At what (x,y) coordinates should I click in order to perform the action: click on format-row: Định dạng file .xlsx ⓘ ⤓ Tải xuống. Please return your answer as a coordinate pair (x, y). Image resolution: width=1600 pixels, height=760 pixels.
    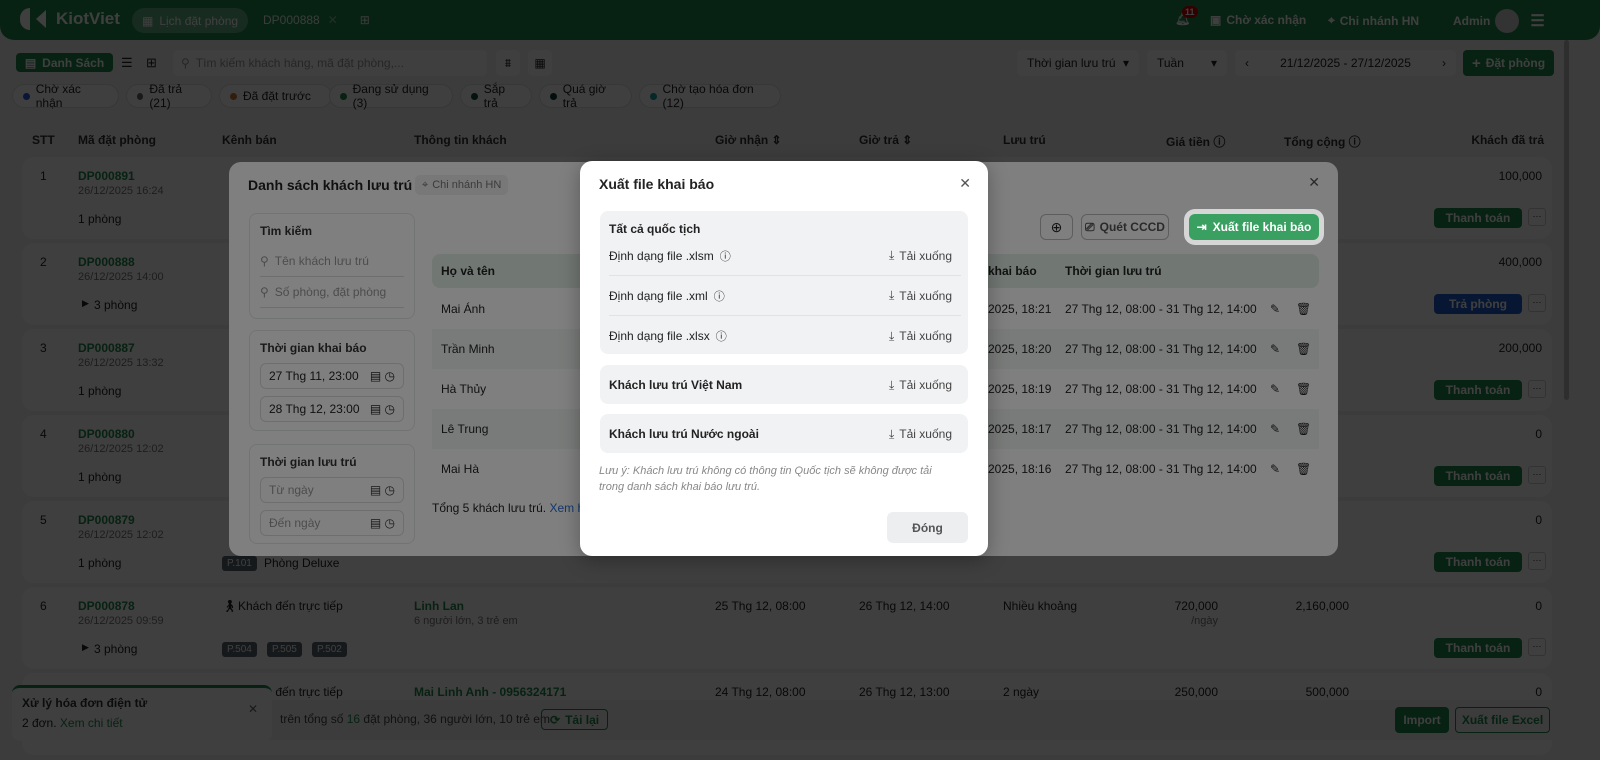
    Looking at the image, I should click on (785, 336).